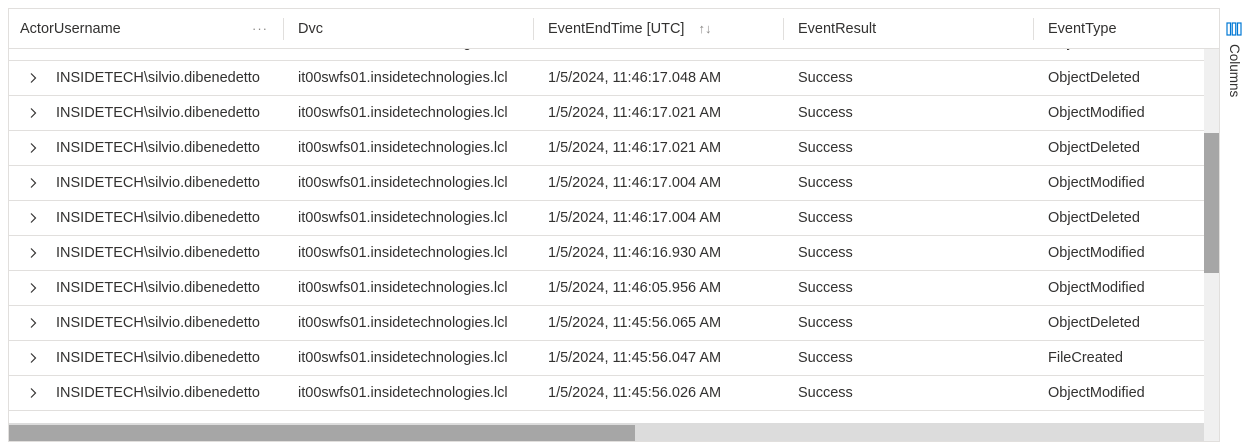 This screenshot has width=1256, height=448. I want to click on cell-time: 1/5/2024, 11:46:17.048 AM, so click(635, 78).